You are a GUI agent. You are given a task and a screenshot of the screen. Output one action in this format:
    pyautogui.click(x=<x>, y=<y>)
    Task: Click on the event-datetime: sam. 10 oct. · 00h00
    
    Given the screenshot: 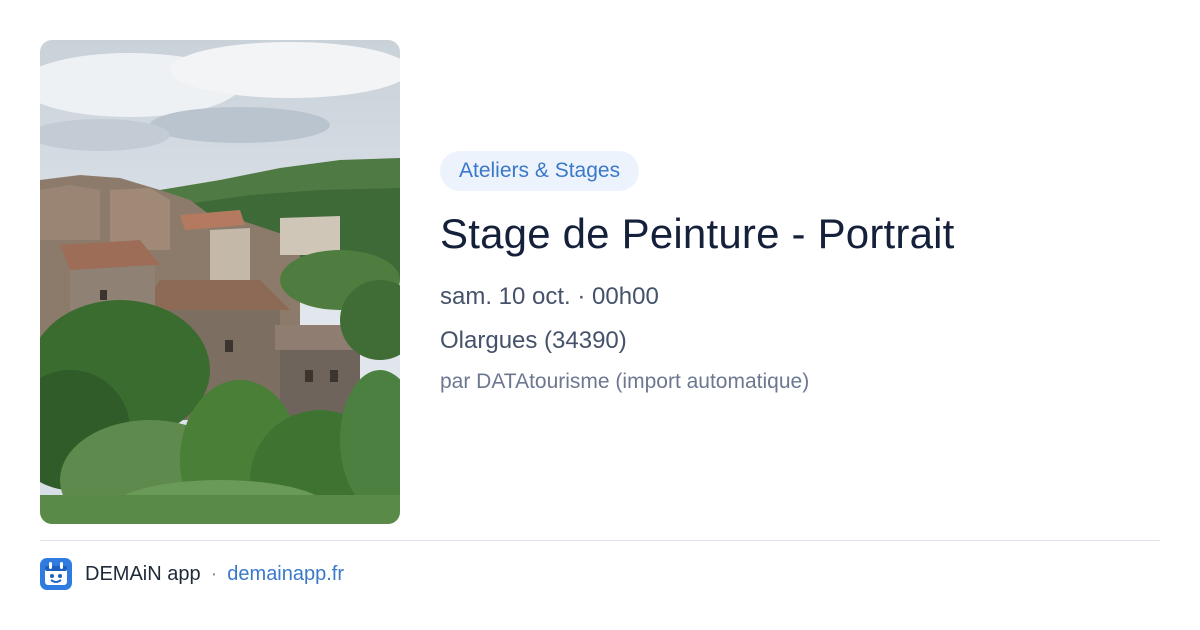 What is the action you would take?
    pyautogui.click(x=549, y=296)
    